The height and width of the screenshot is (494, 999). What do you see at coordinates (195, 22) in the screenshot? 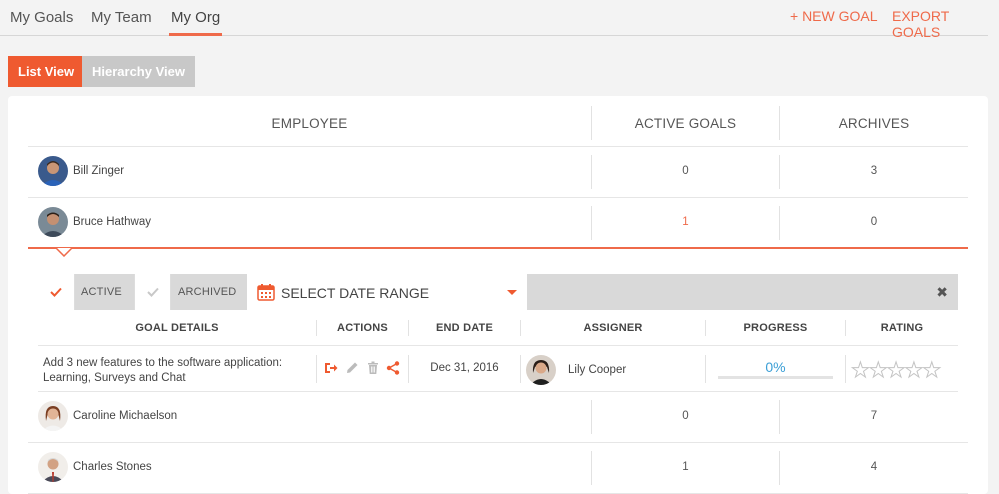
I see `tab-my-org: My Org` at bounding box center [195, 22].